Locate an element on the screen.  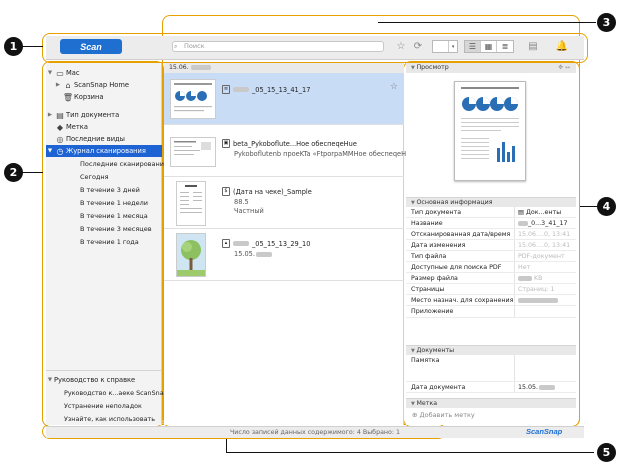
prop-memo: Памятка is located at coordinates (491, 368).